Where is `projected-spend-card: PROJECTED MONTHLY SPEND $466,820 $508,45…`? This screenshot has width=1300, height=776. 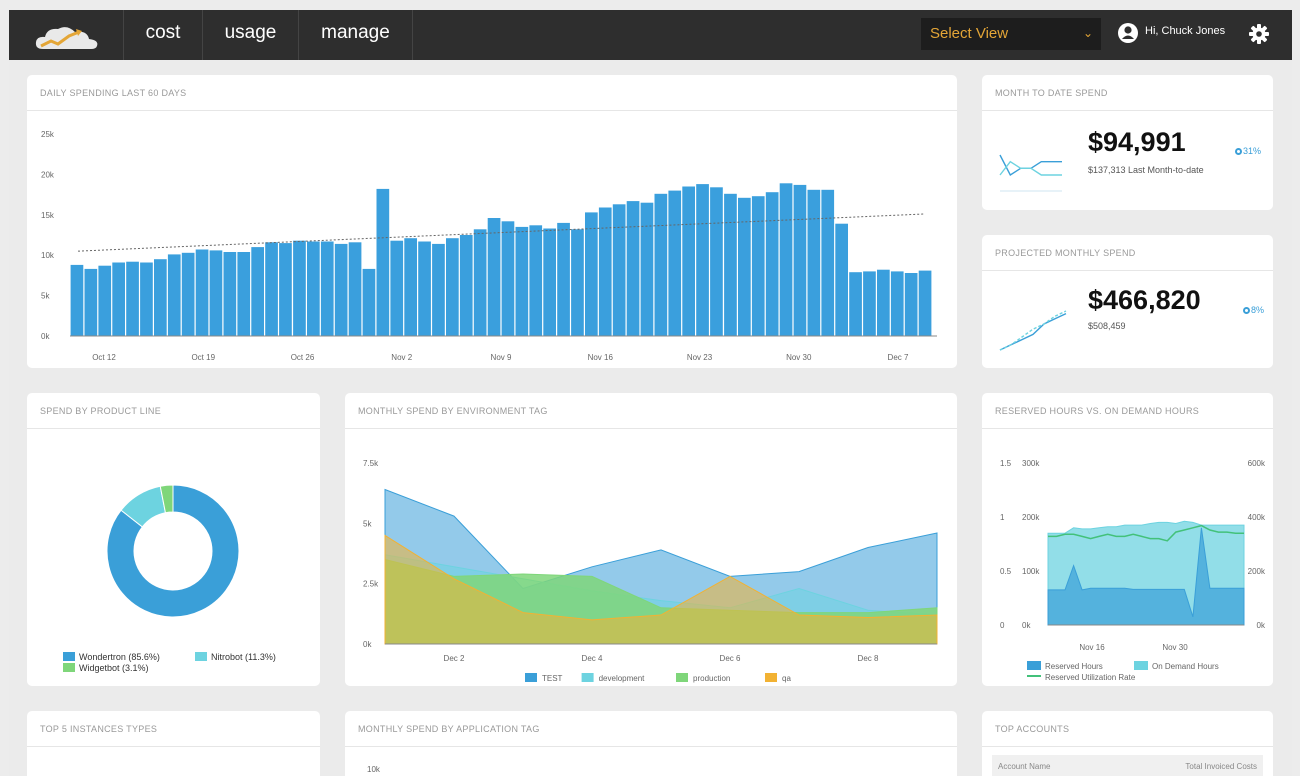
projected-spend-card: PROJECTED MONTHLY SPEND $466,820 $508,45… is located at coordinates (1127, 301).